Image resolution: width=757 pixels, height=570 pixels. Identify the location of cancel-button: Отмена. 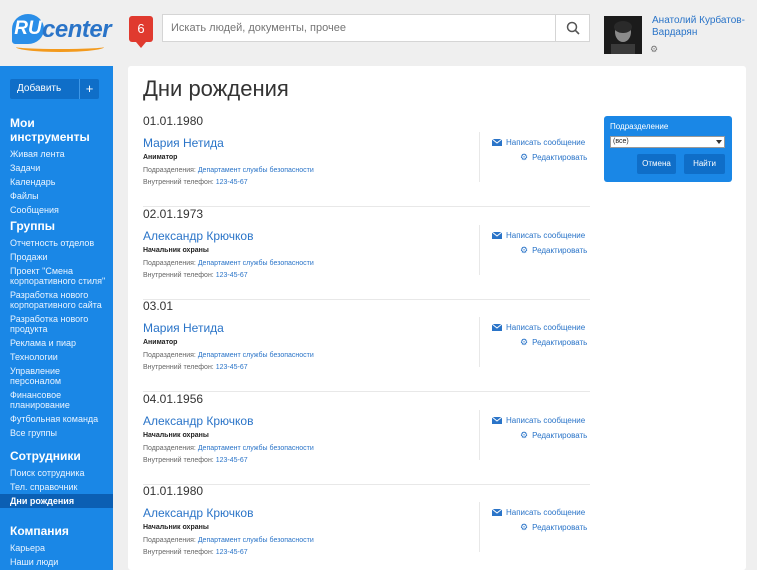
(656, 164).